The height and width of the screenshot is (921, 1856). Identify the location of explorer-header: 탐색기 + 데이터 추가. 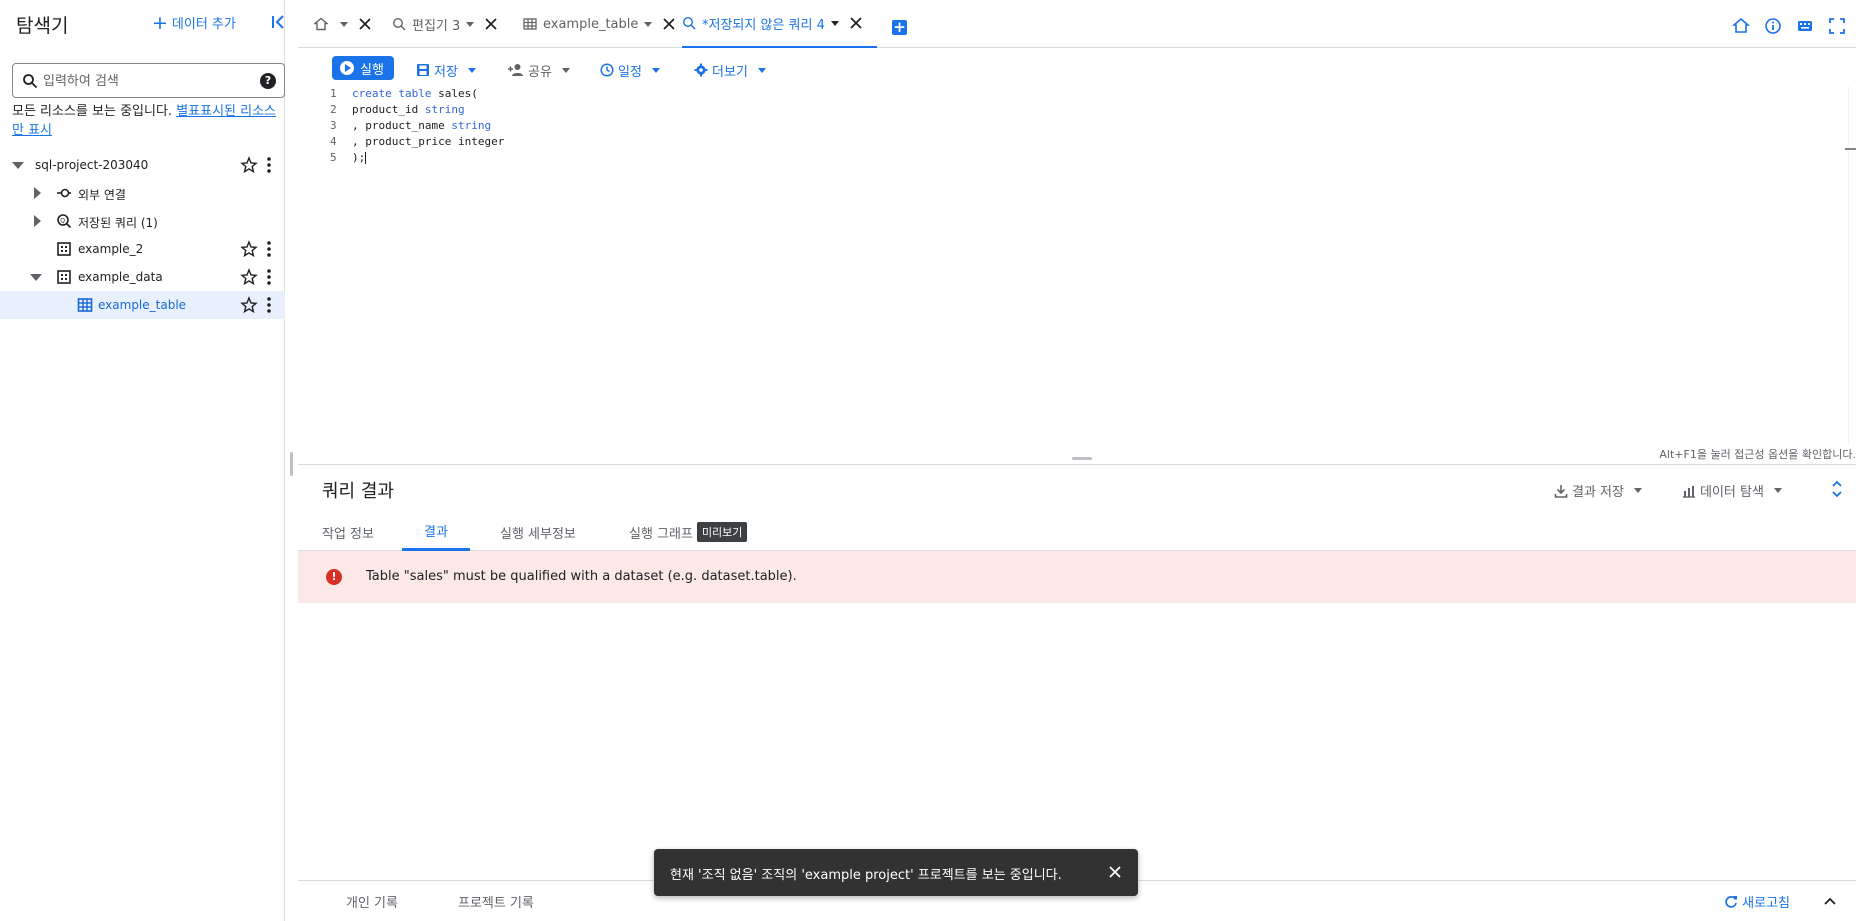
(142, 23).